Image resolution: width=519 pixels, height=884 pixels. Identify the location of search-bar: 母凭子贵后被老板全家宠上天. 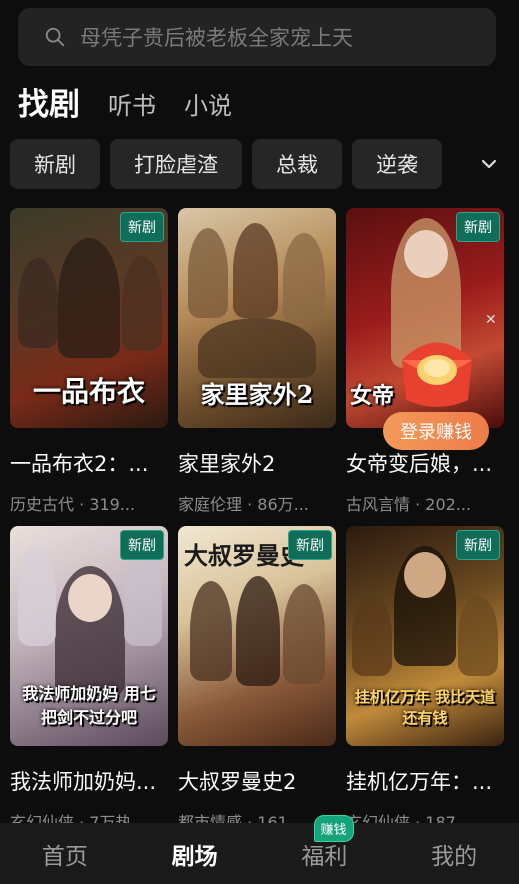
(257, 37).